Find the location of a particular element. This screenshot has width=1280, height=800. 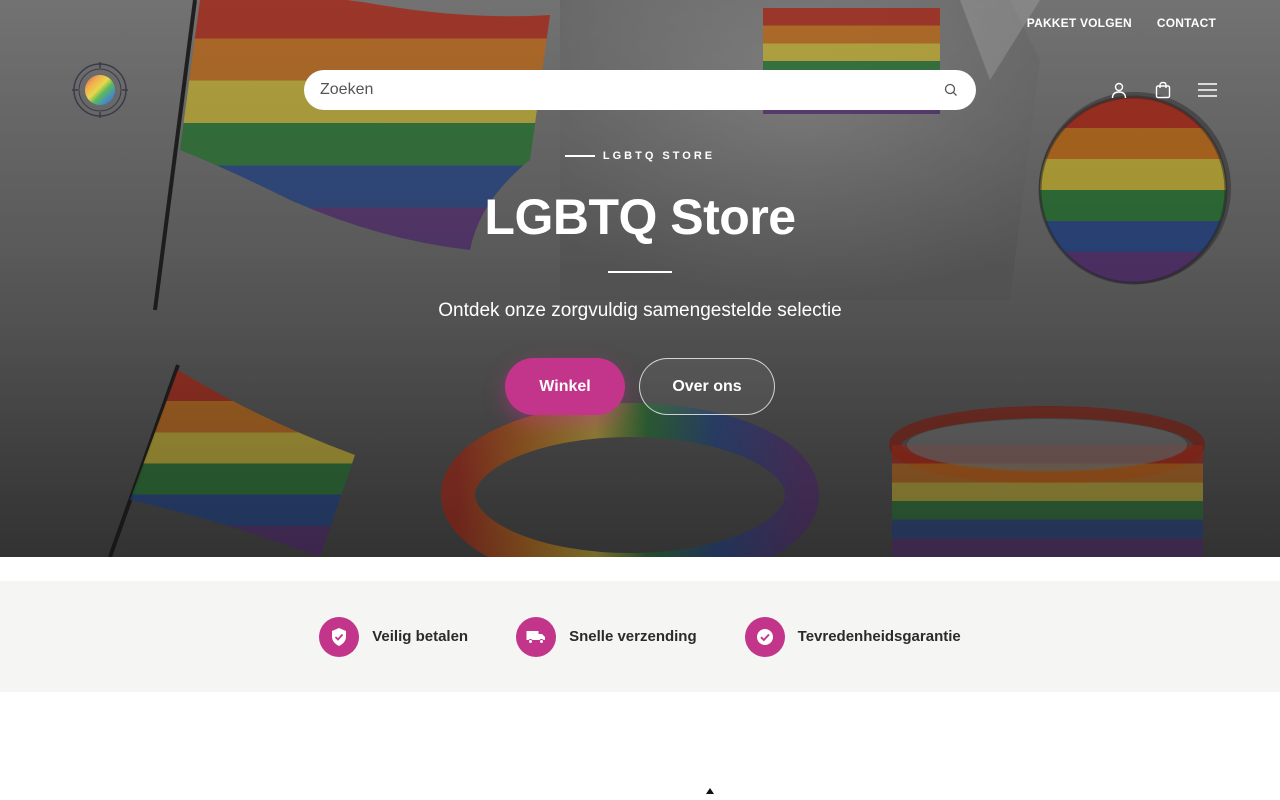

section-heading-fragment is located at coordinates (710, 791).